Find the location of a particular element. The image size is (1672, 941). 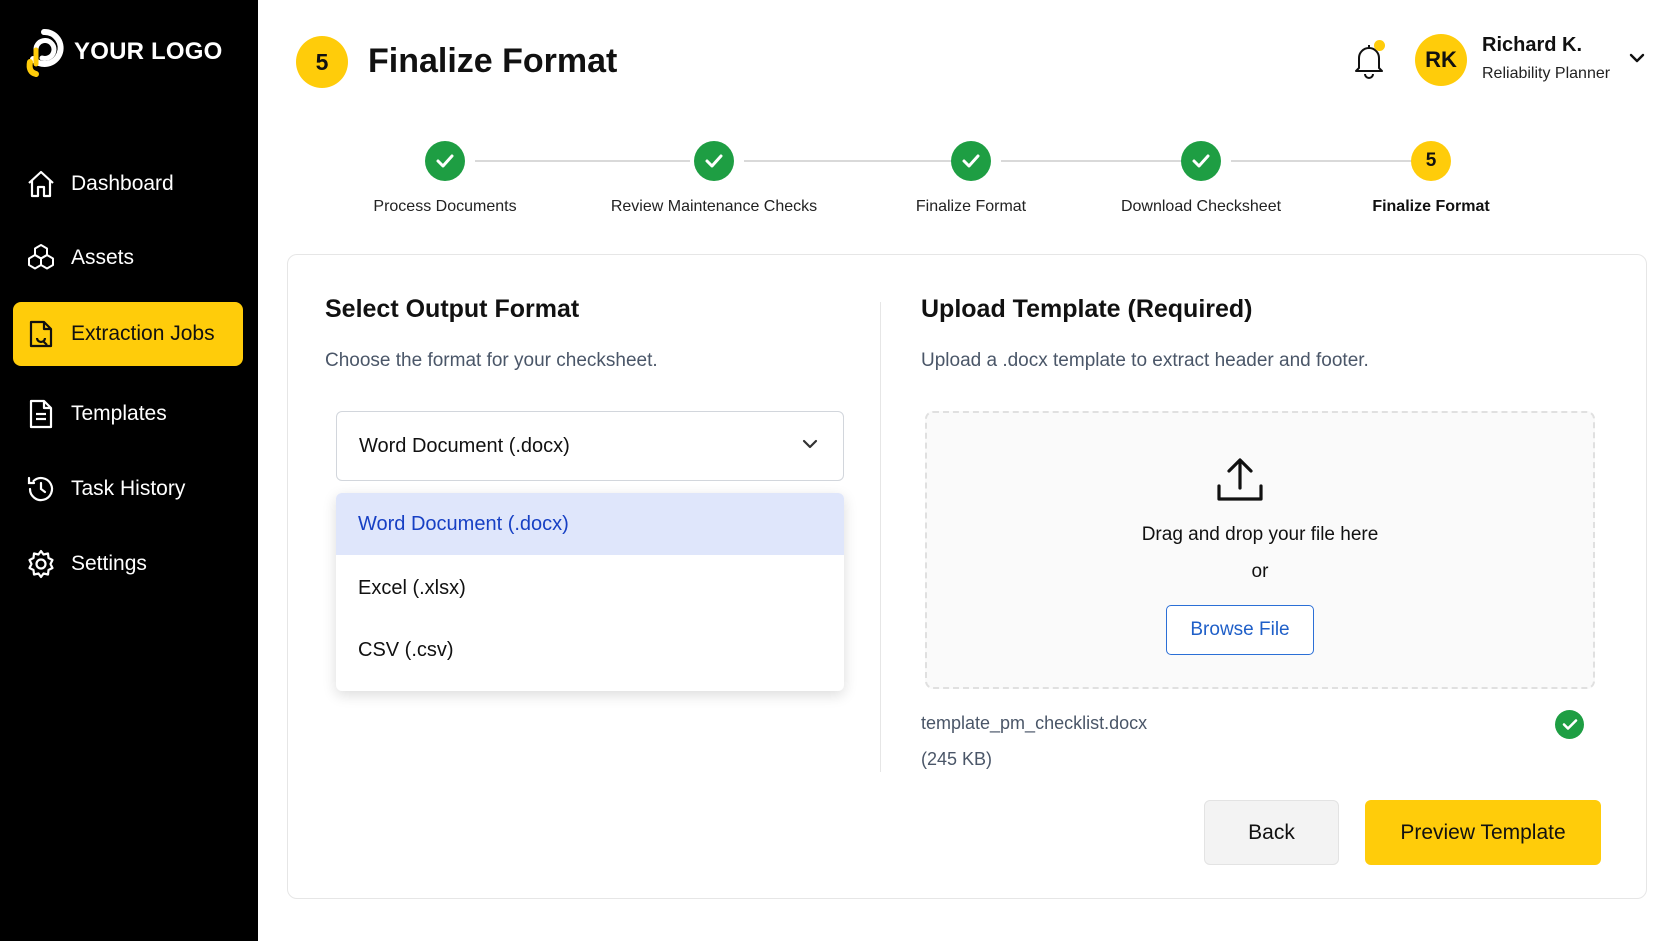

browse-file-button: Browse File is located at coordinates (1240, 630).